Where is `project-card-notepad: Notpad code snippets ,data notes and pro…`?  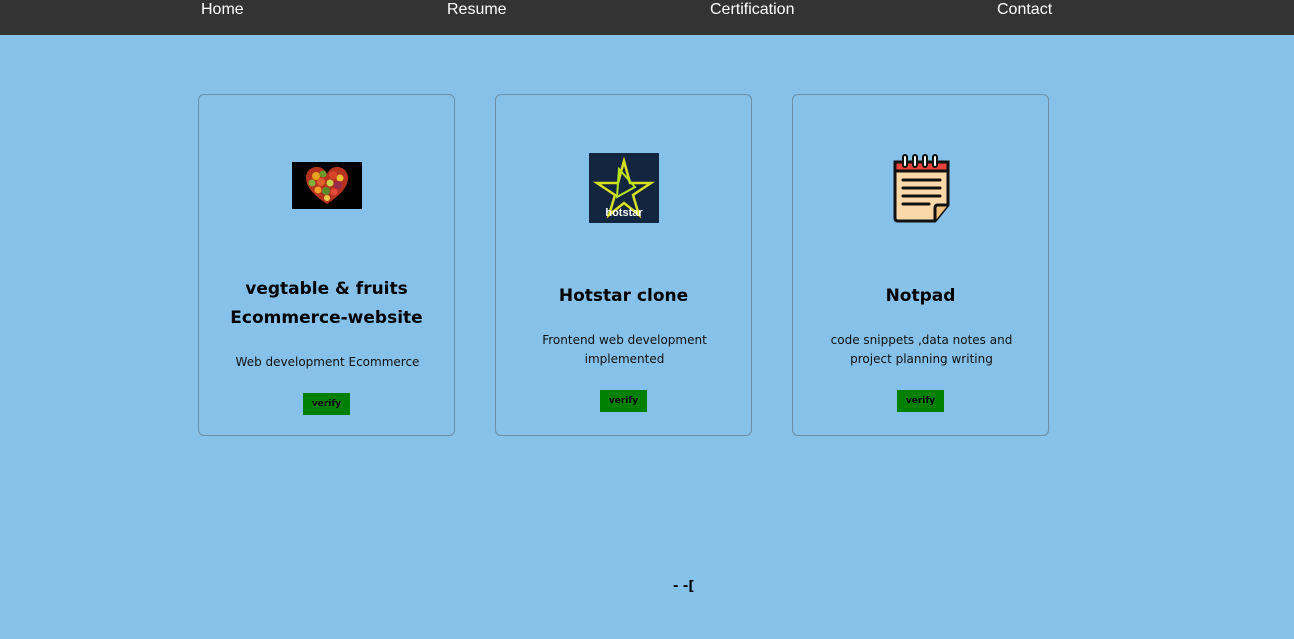 project-card-notepad: Notpad code snippets ,data notes and pro… is located at coordinates (920, 265).